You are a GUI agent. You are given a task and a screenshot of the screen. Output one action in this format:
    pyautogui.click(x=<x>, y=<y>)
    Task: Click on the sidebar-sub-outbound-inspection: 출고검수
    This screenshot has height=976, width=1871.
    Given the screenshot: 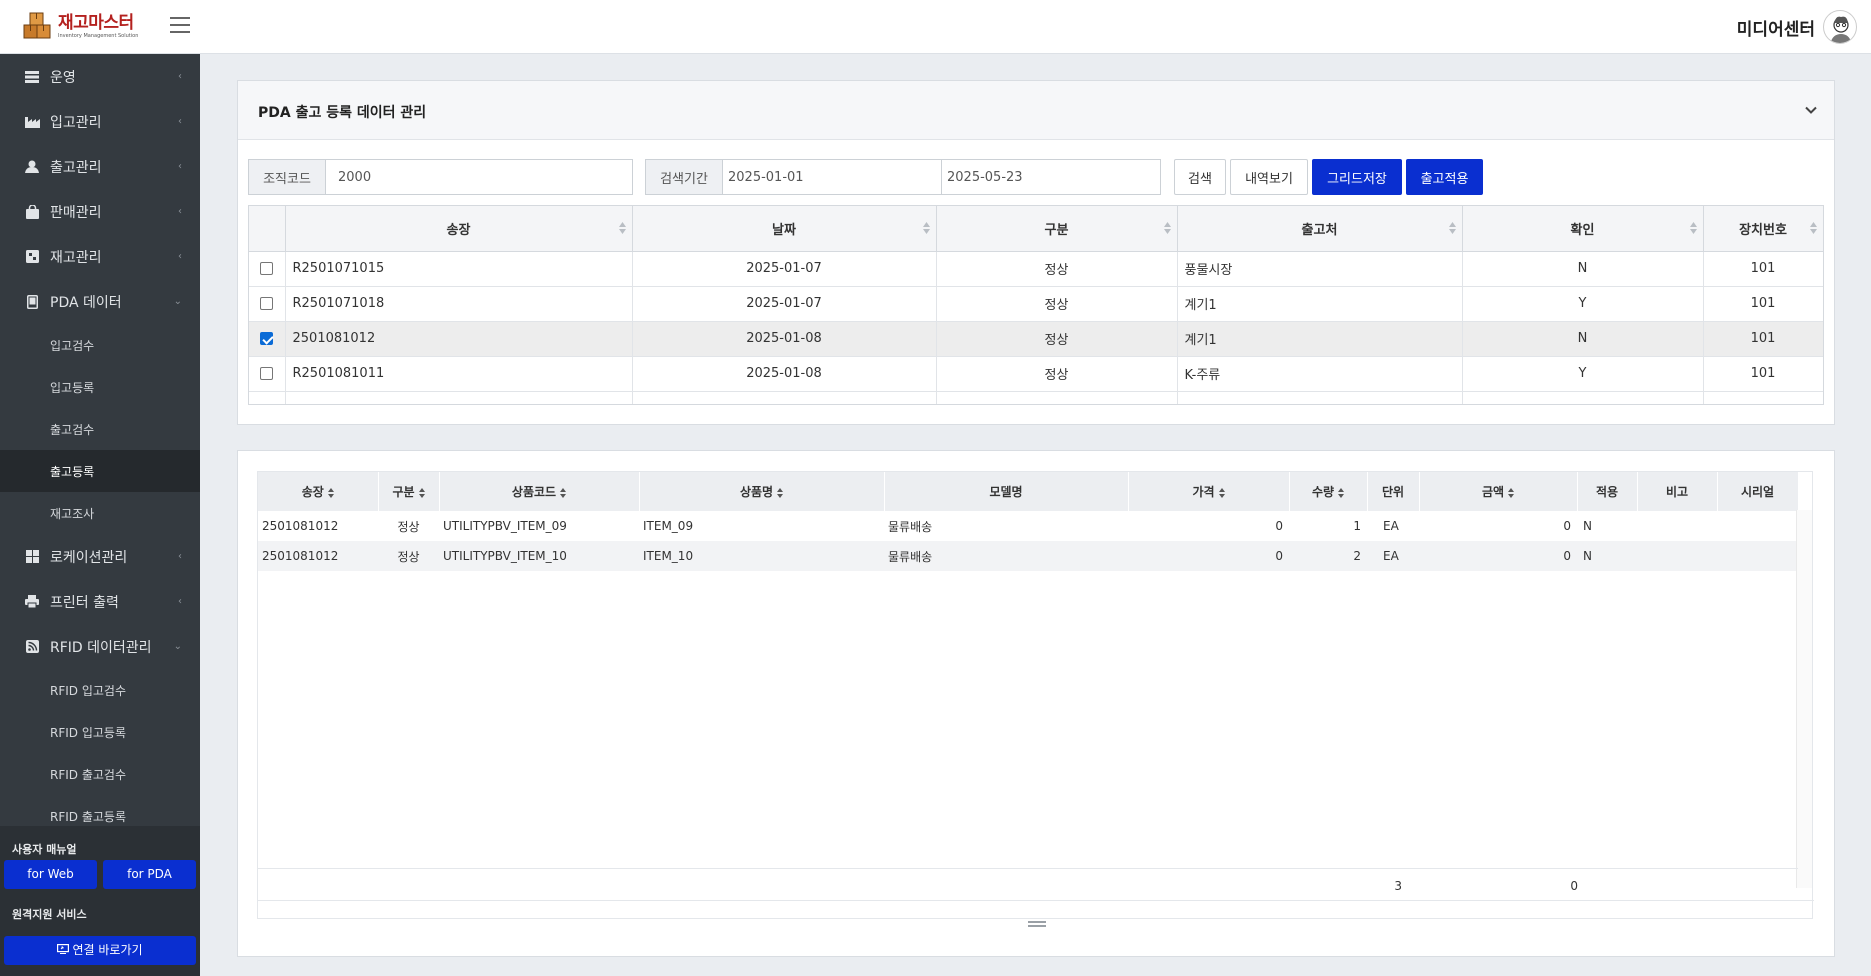 What is the action you would take?
    pyautogui.click(x=100, y=429)
    